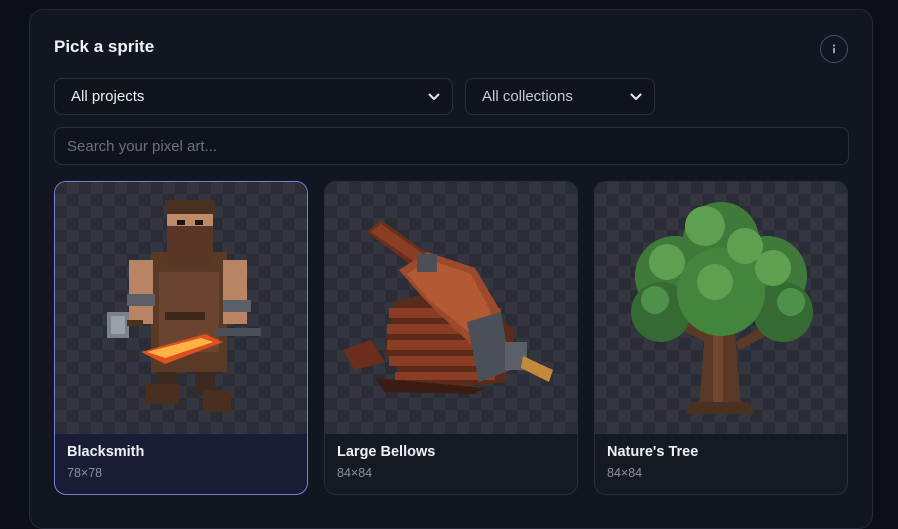  Describe the element at coordinates (85, 473) in the screenshot. I see `sprite-size: 78×78` at that location.